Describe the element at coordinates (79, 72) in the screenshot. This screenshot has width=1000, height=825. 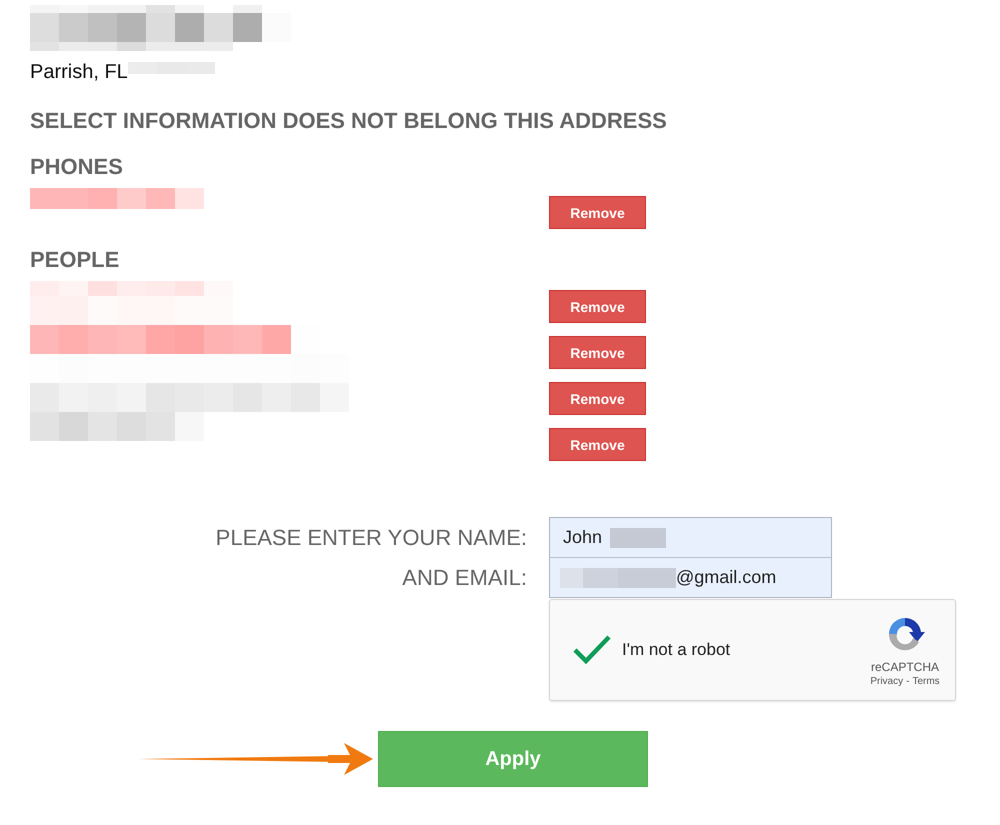
I see `city-text: Parrish, FL` at that location.